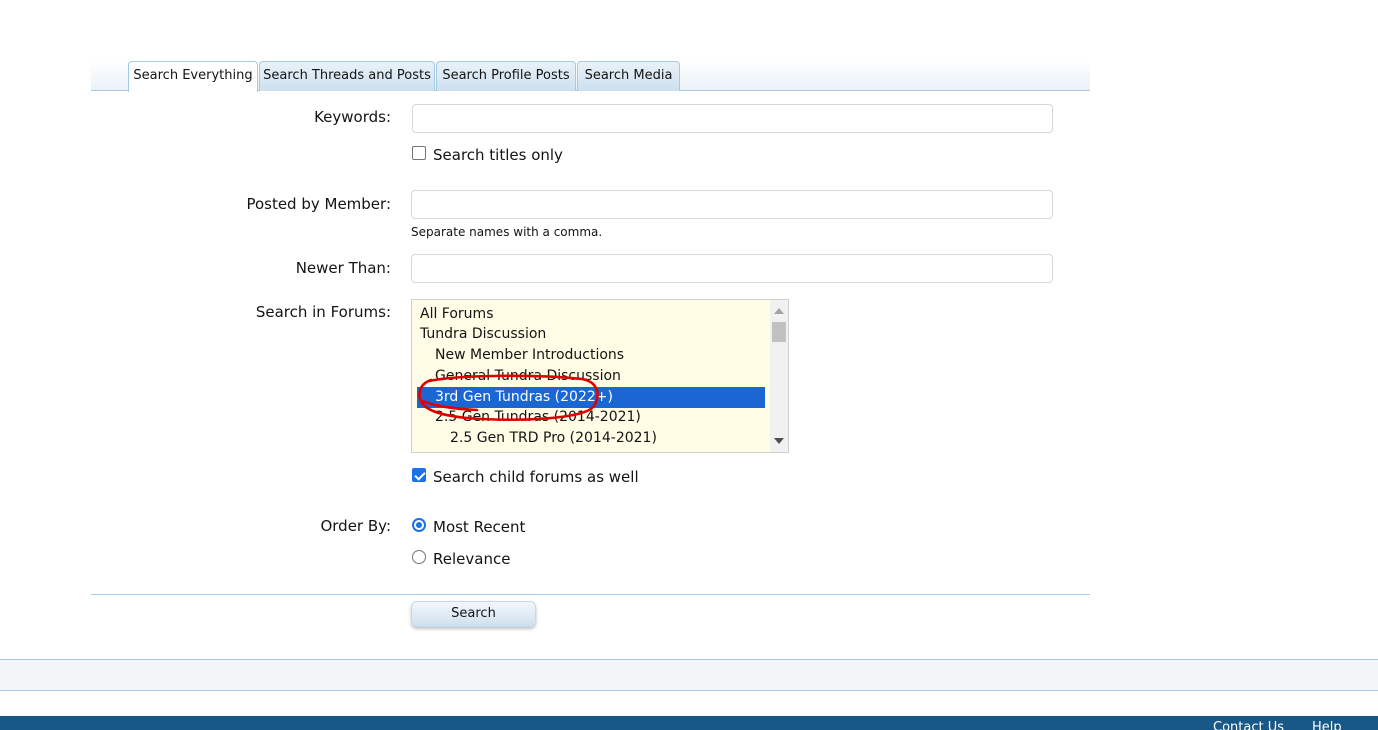  What do you see at coordinates (591, 314) in the screenshot?
I see `forum-option-all-forums: All Forums` at bounding box center [591, 314].